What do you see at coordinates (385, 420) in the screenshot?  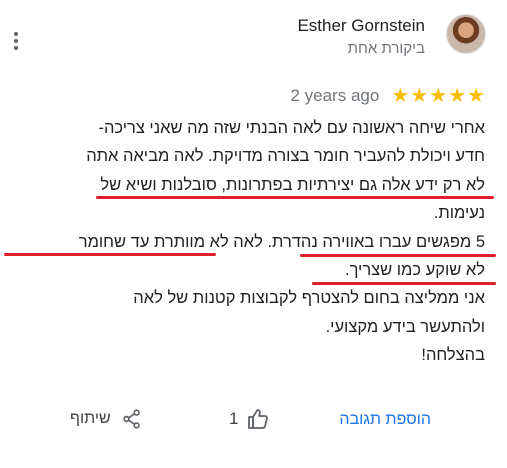 I see `add-reply-button: הוספת תגובה` at bounding box center [385, 420].